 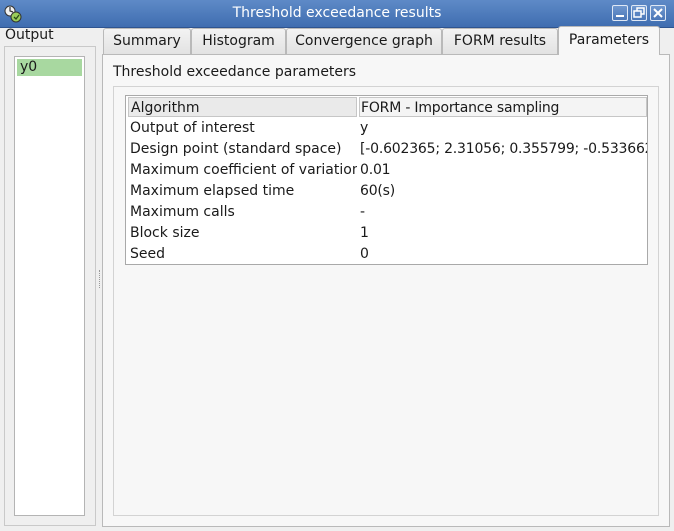 What do you see at coordinates (49, 67) in the screenshot?
I see `output-list-item-y0: y0` at bounding box center [49, 67].